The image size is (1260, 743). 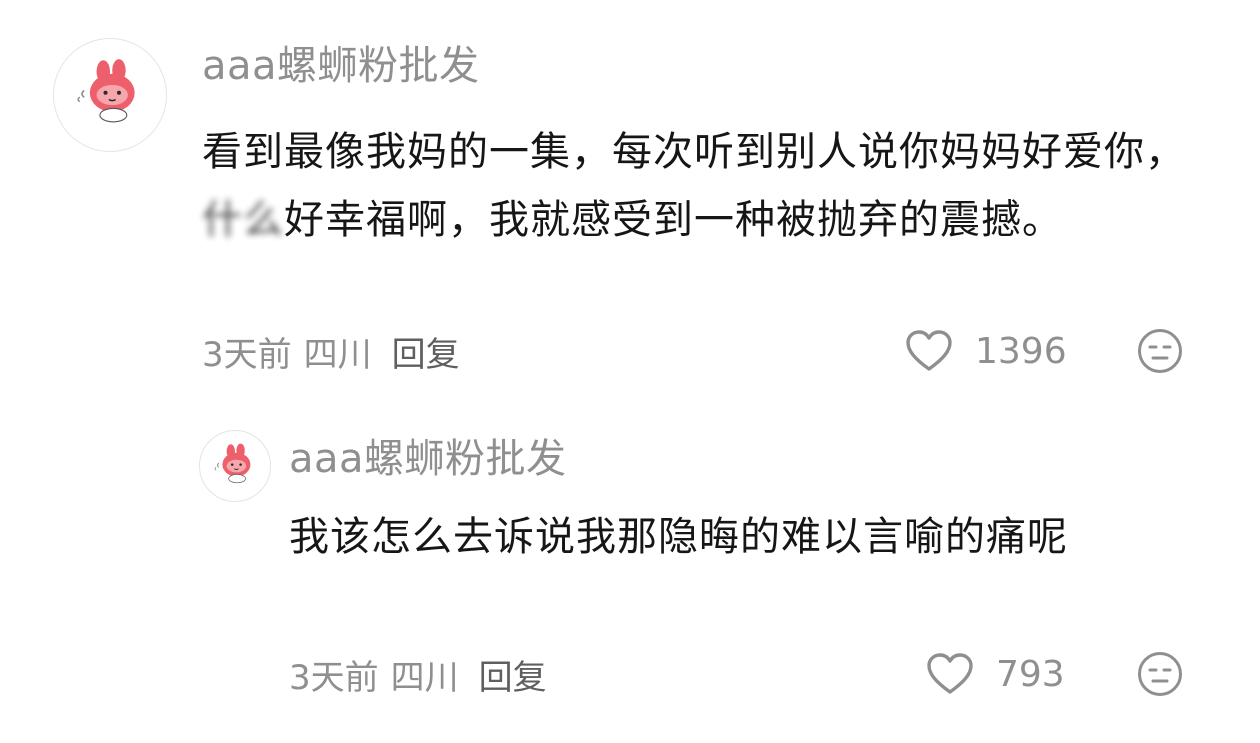 What do you see at coordinates (243, 220) in the screenshot?
I see `blurred-text: 什么` at bounding box center [243, 220].